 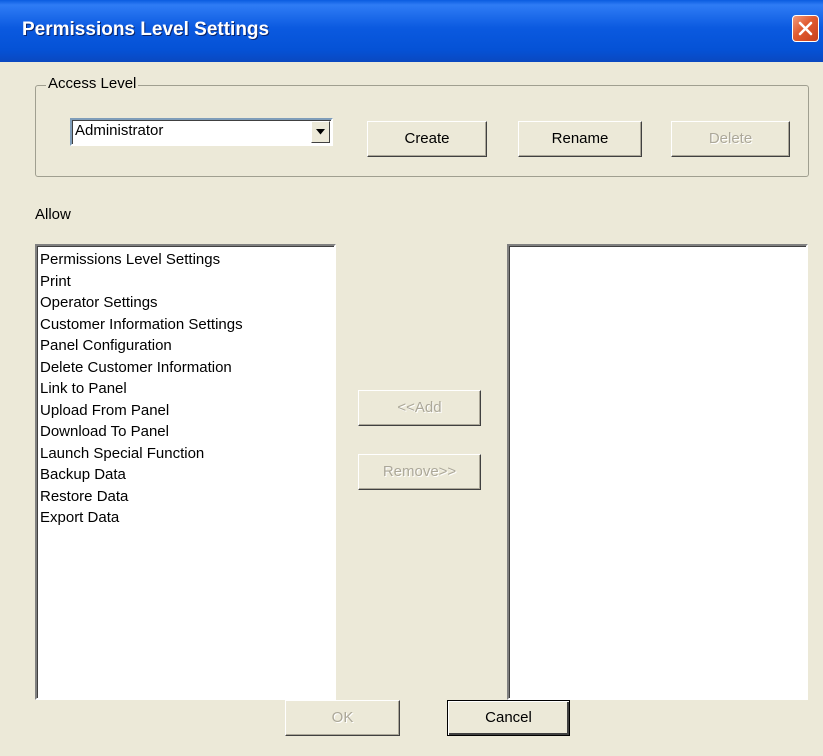 I want to click on access-level-dropdown: Administrator, so click(x=201, y=132).